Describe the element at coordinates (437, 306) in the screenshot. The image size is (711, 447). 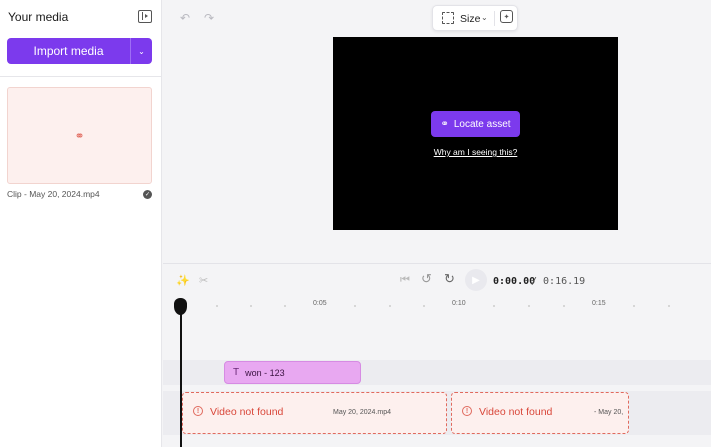
I see `timeline-ruler: 0:05 0:10 0:15` at that location.